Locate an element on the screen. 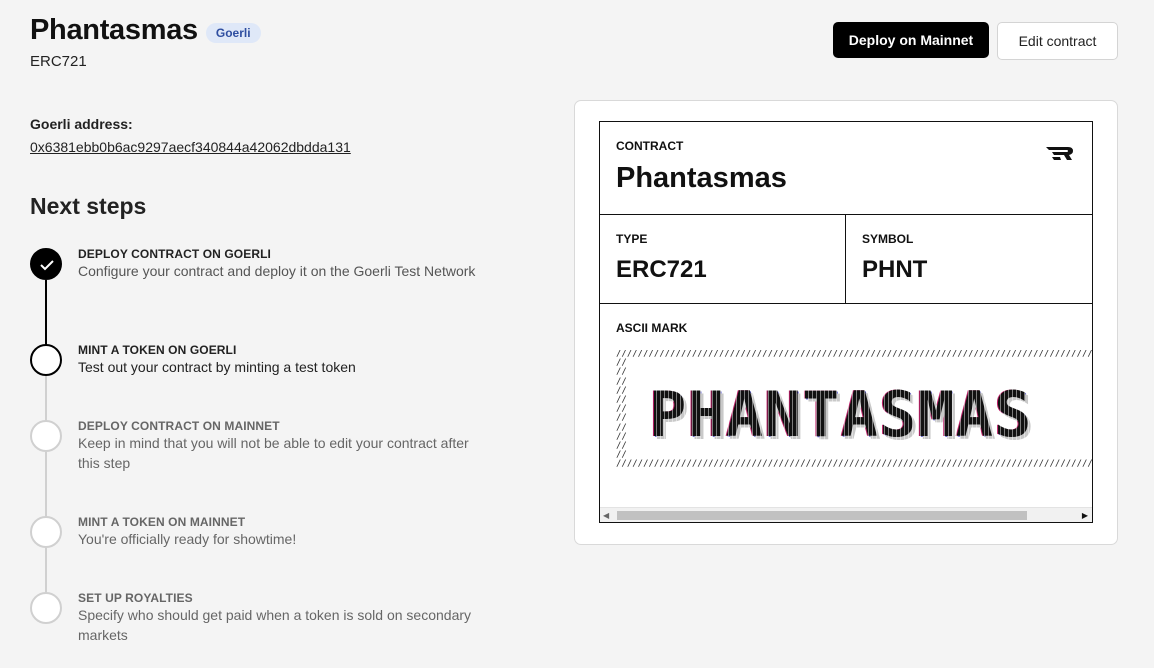  scroll-right-arrow-icon: ▶ is located at coordinates (1085, 515).